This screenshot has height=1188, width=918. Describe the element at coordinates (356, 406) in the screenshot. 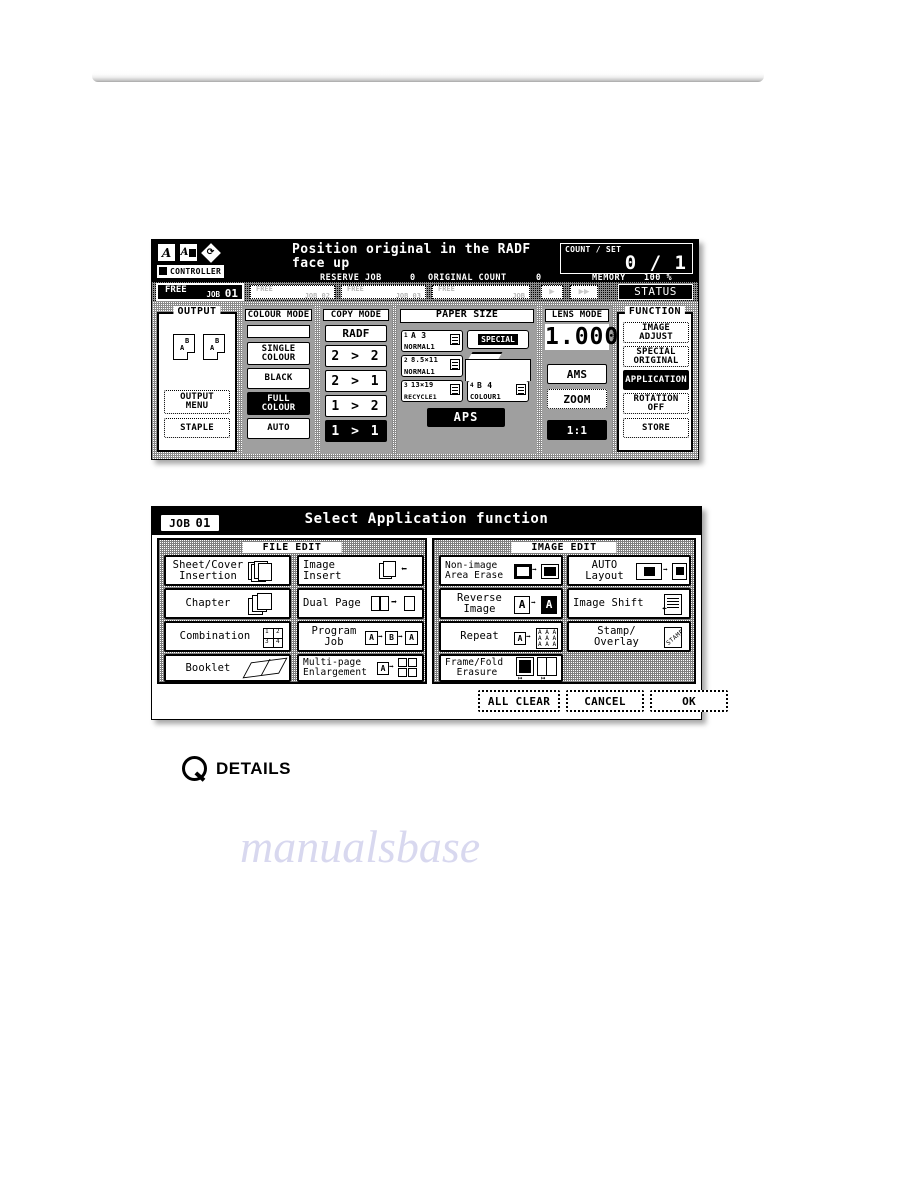

I see `copy-mode-1to2-button: 1 > 2` at that location.